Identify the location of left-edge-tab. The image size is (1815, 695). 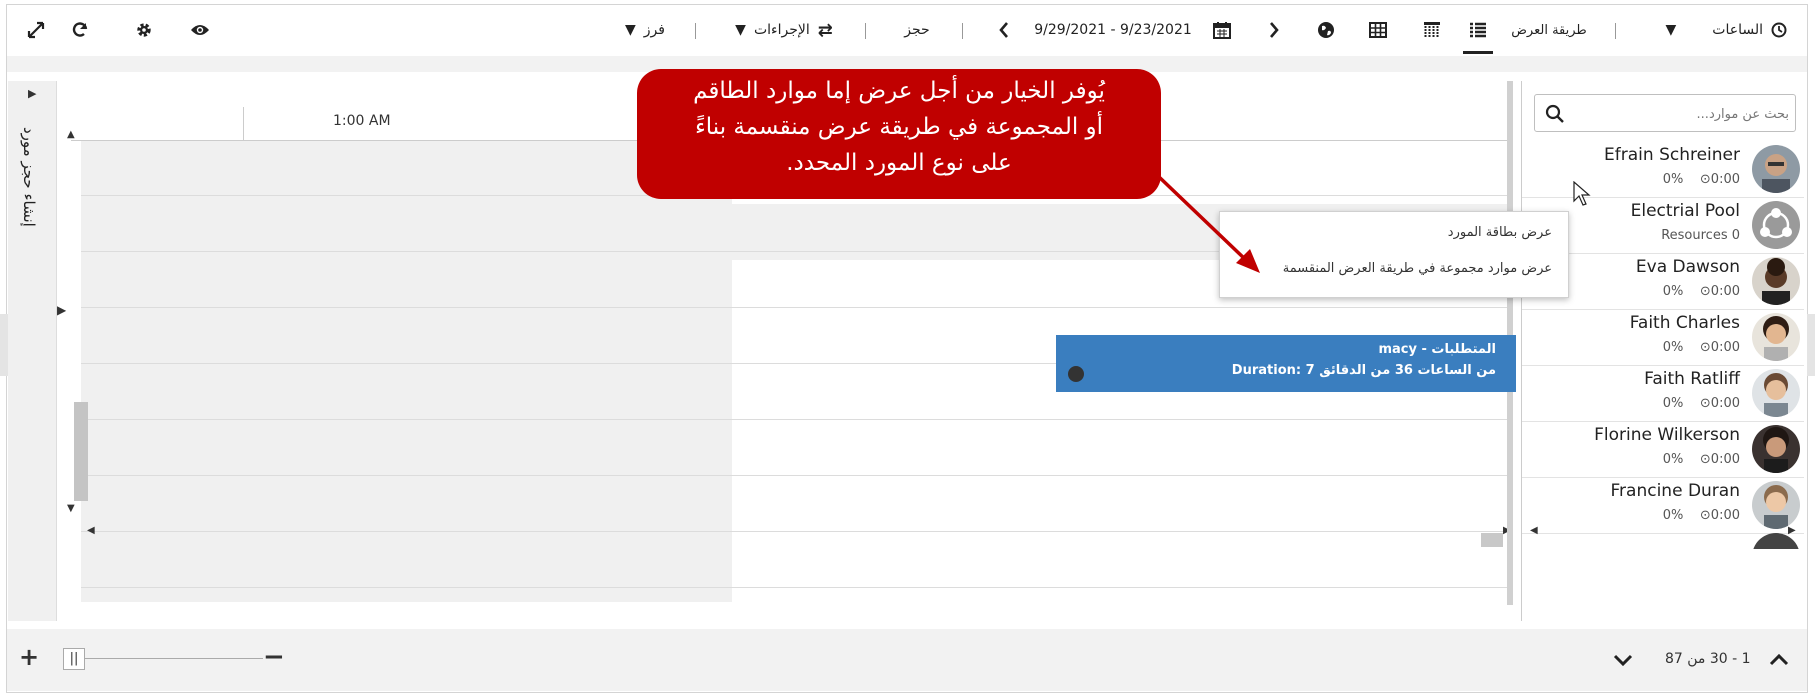
(4, 345).